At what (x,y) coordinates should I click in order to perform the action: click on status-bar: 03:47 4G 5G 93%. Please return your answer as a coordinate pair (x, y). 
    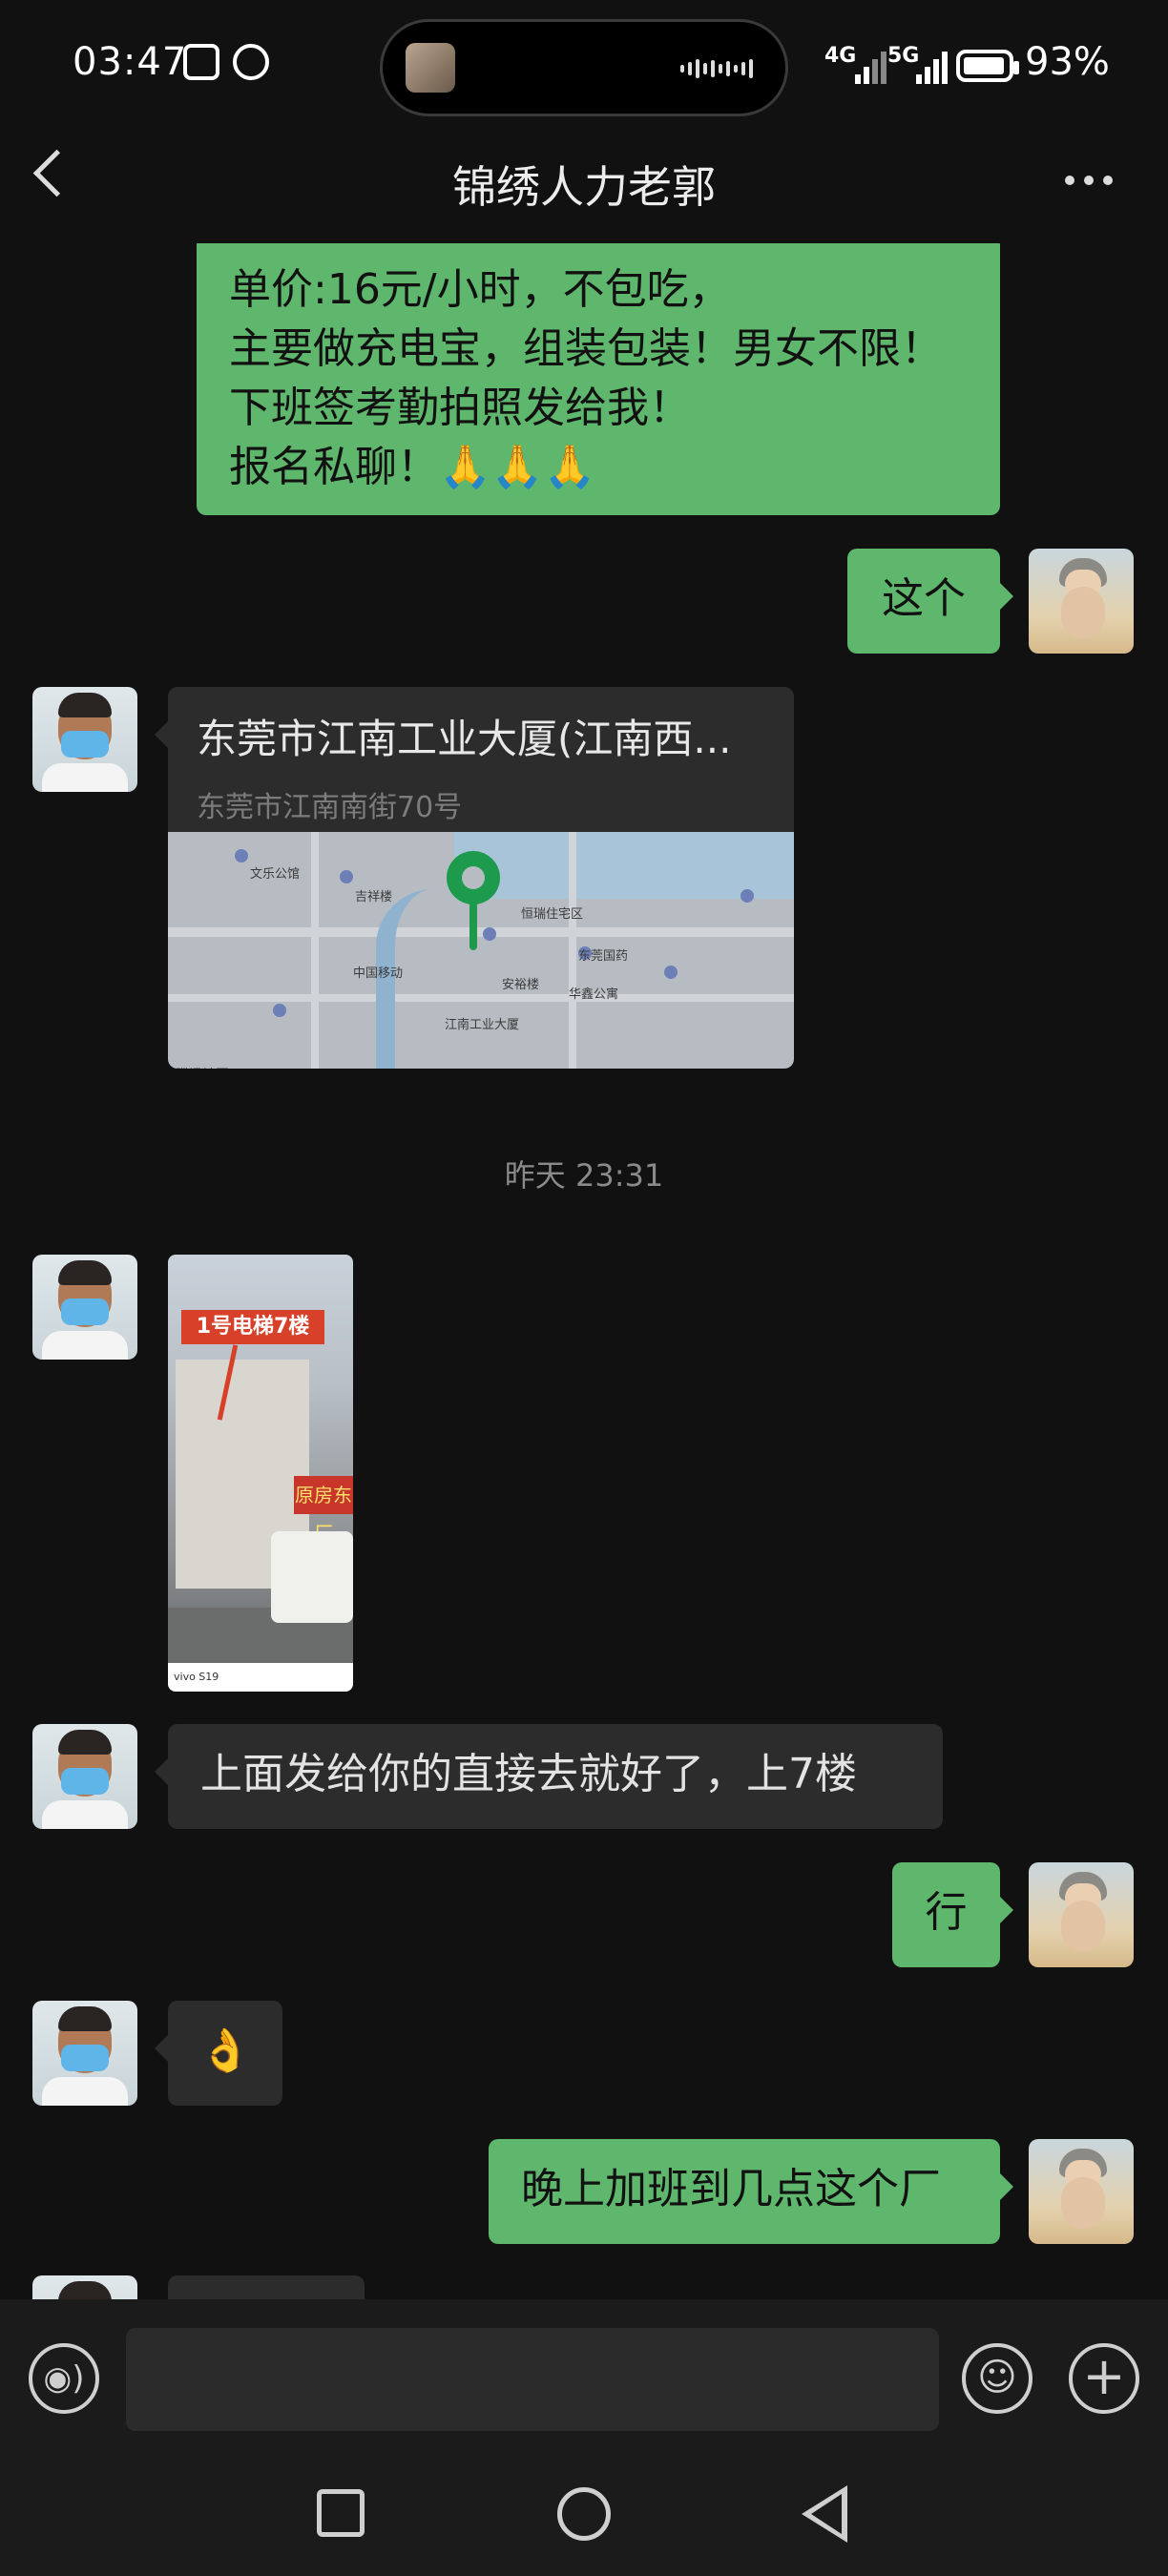
    Looking at the image, I should click on (584, 67).